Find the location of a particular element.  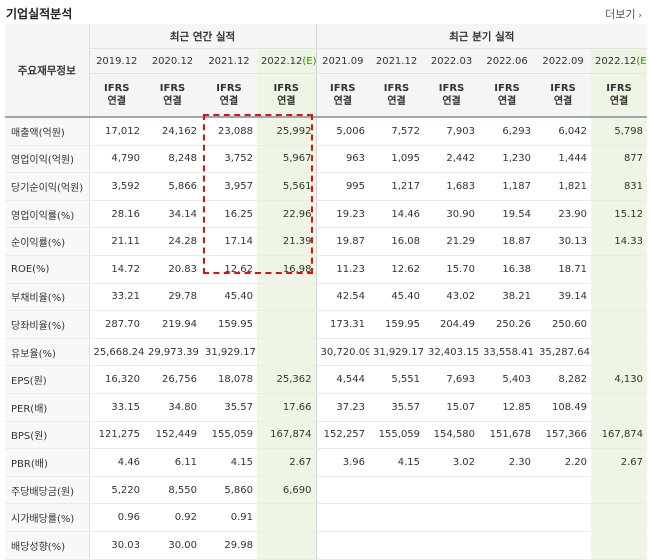

table-cell: 154,580 is located at coordinates (452, 435).